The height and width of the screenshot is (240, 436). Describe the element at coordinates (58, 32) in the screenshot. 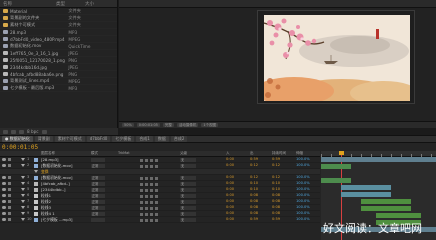

I see `project-item: 28.mp3 MP3` at that location.